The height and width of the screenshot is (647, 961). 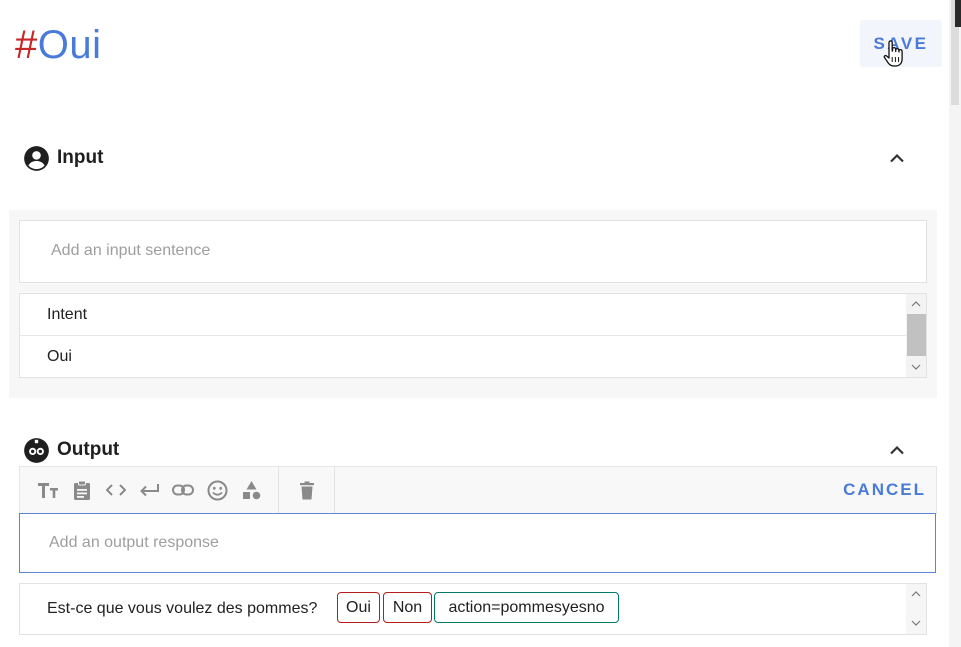 I want to click on return-icon, so click(x=149, y=490).